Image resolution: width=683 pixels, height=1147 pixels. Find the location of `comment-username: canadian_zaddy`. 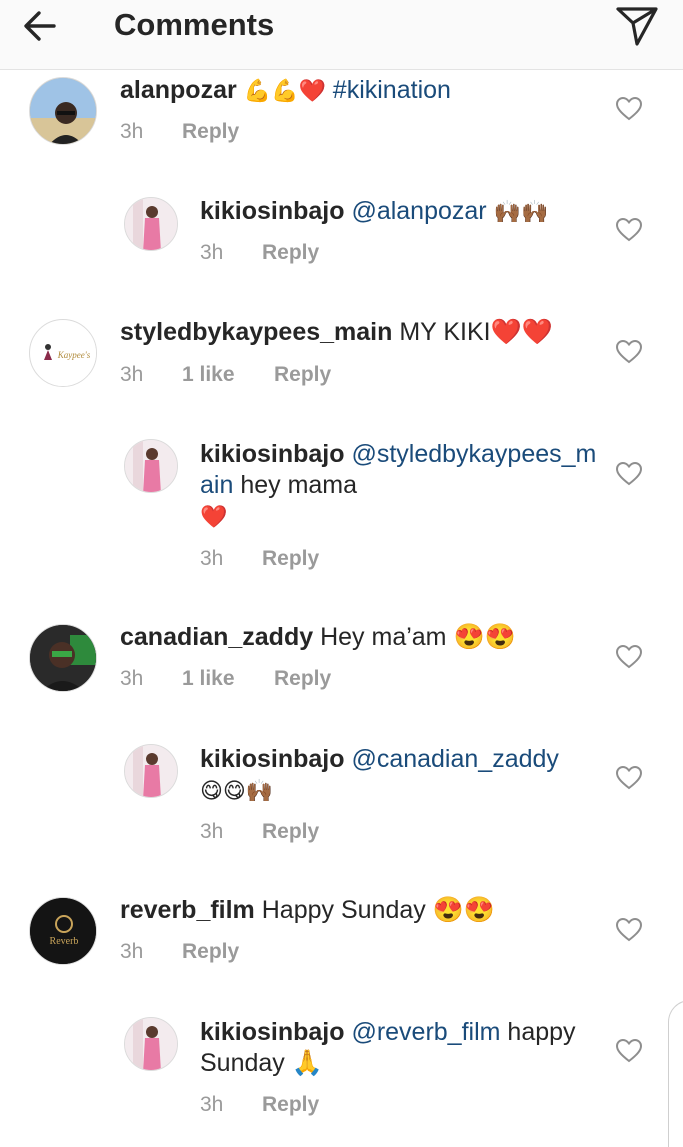

comment-username: canadian_zaddy is located at coordinates (216, 637).